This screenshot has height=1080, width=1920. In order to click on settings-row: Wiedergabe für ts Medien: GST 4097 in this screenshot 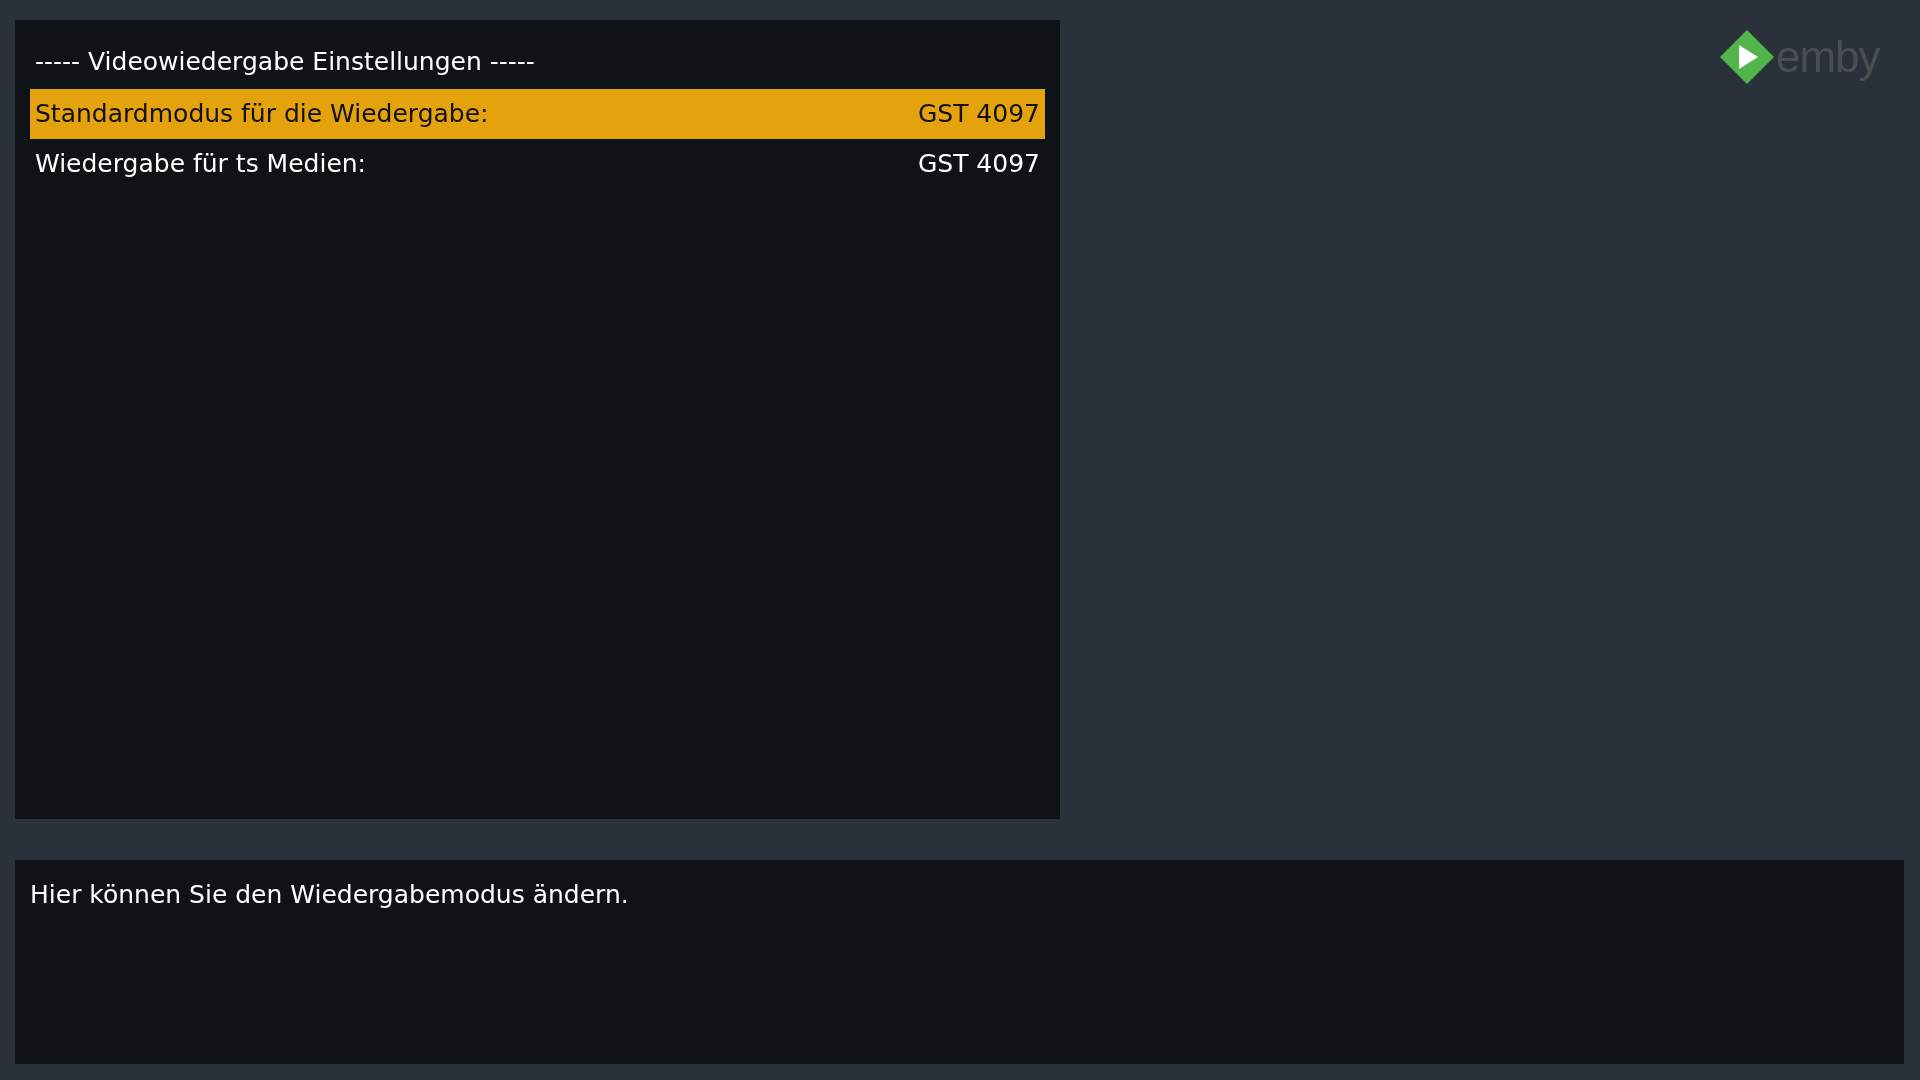, I will do `click(537, 164)`.